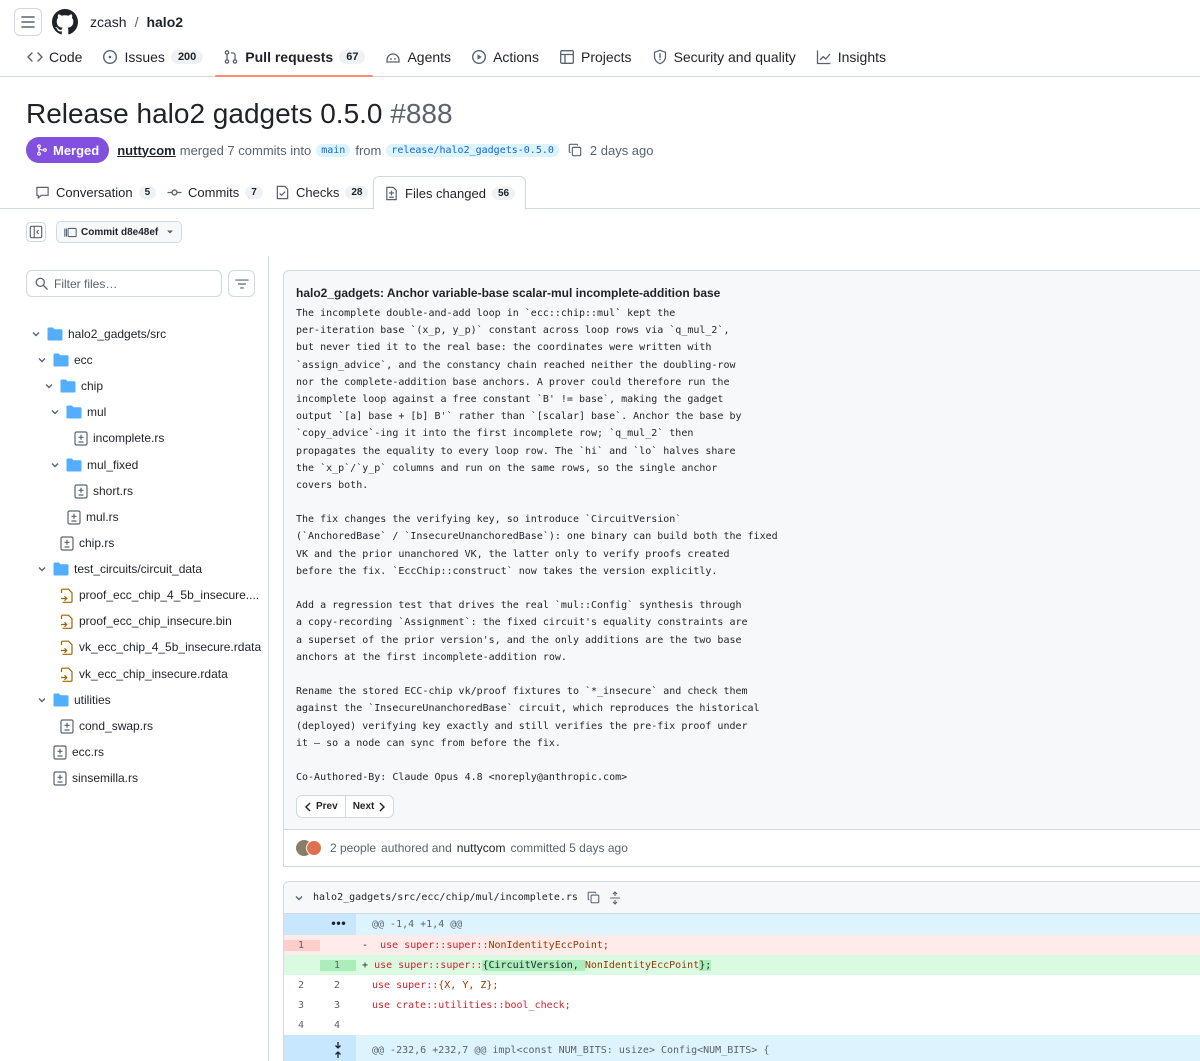  What do you see at coordinates (42, 192) in the screenshot?
I see `comment-icon` at bounding box center [42, 192].